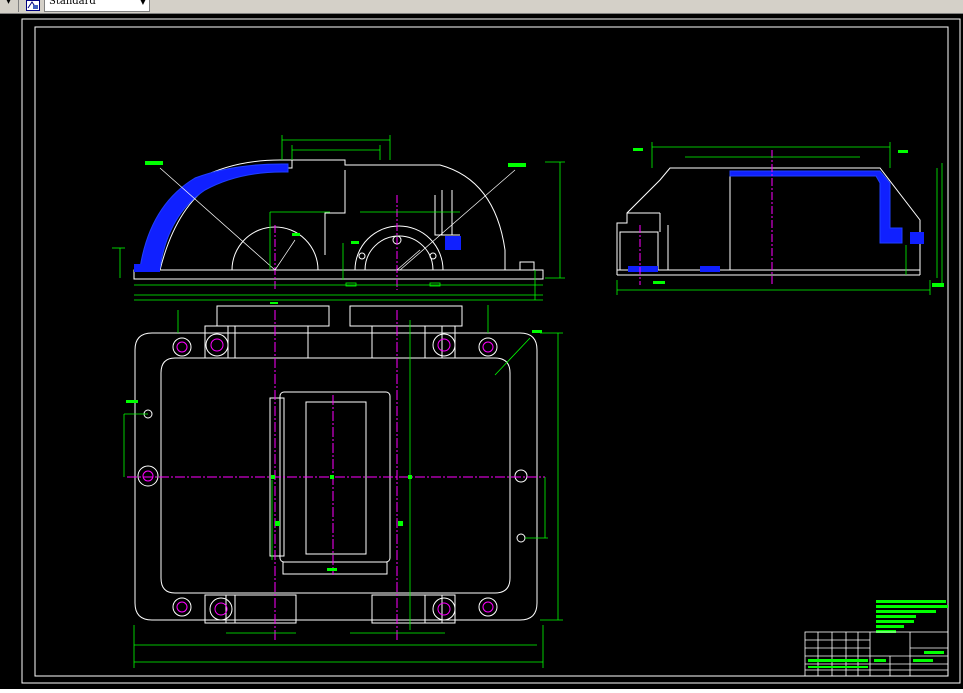 The image size is (963, 693). What do you see at coordinates (143, 3) in the screenshot?
I see `chevron-down-icon: ▼` at bounding box center [143, 3].